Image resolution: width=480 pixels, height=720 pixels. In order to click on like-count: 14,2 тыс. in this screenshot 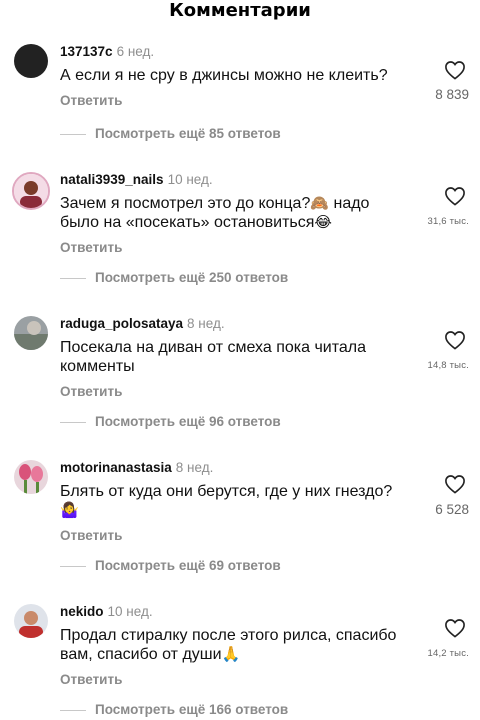, I will do `click(448, 653)`.